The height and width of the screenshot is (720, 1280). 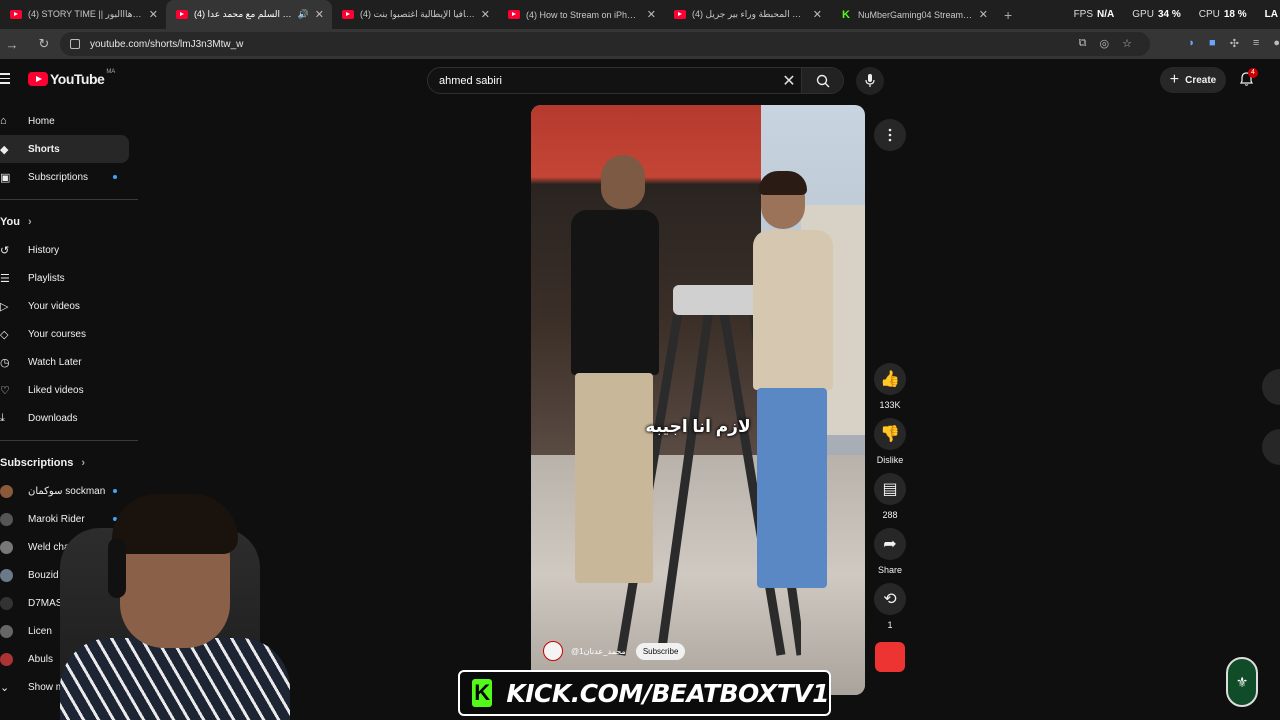 What do you see at coordinates (75, 44) in the screenshot?
I see `site-info-icon` at bounding box center [75, 44].